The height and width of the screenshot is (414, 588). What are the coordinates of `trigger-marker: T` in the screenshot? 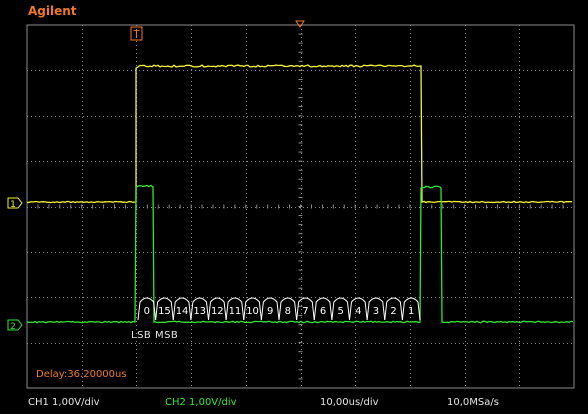 It's located at (136, 33).